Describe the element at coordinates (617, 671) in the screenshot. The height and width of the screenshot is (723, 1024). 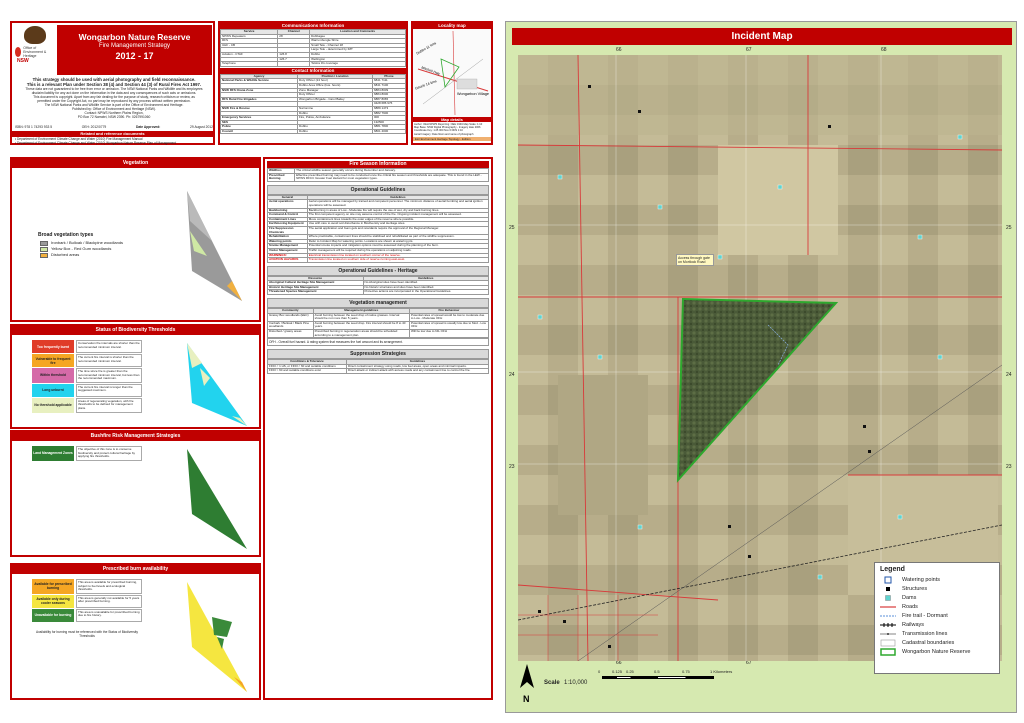
I see `scale-tick-label: 0.125` at that location.